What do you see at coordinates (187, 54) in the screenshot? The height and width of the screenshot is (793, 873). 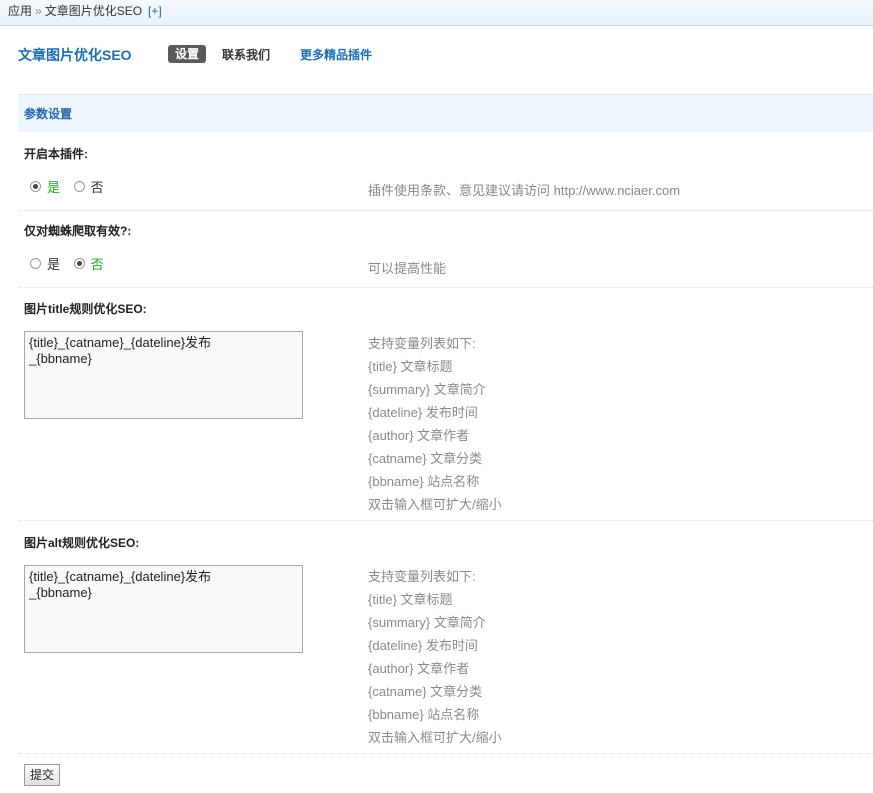 I see `tab-settings: 设置` at bounding box center [187, 54].